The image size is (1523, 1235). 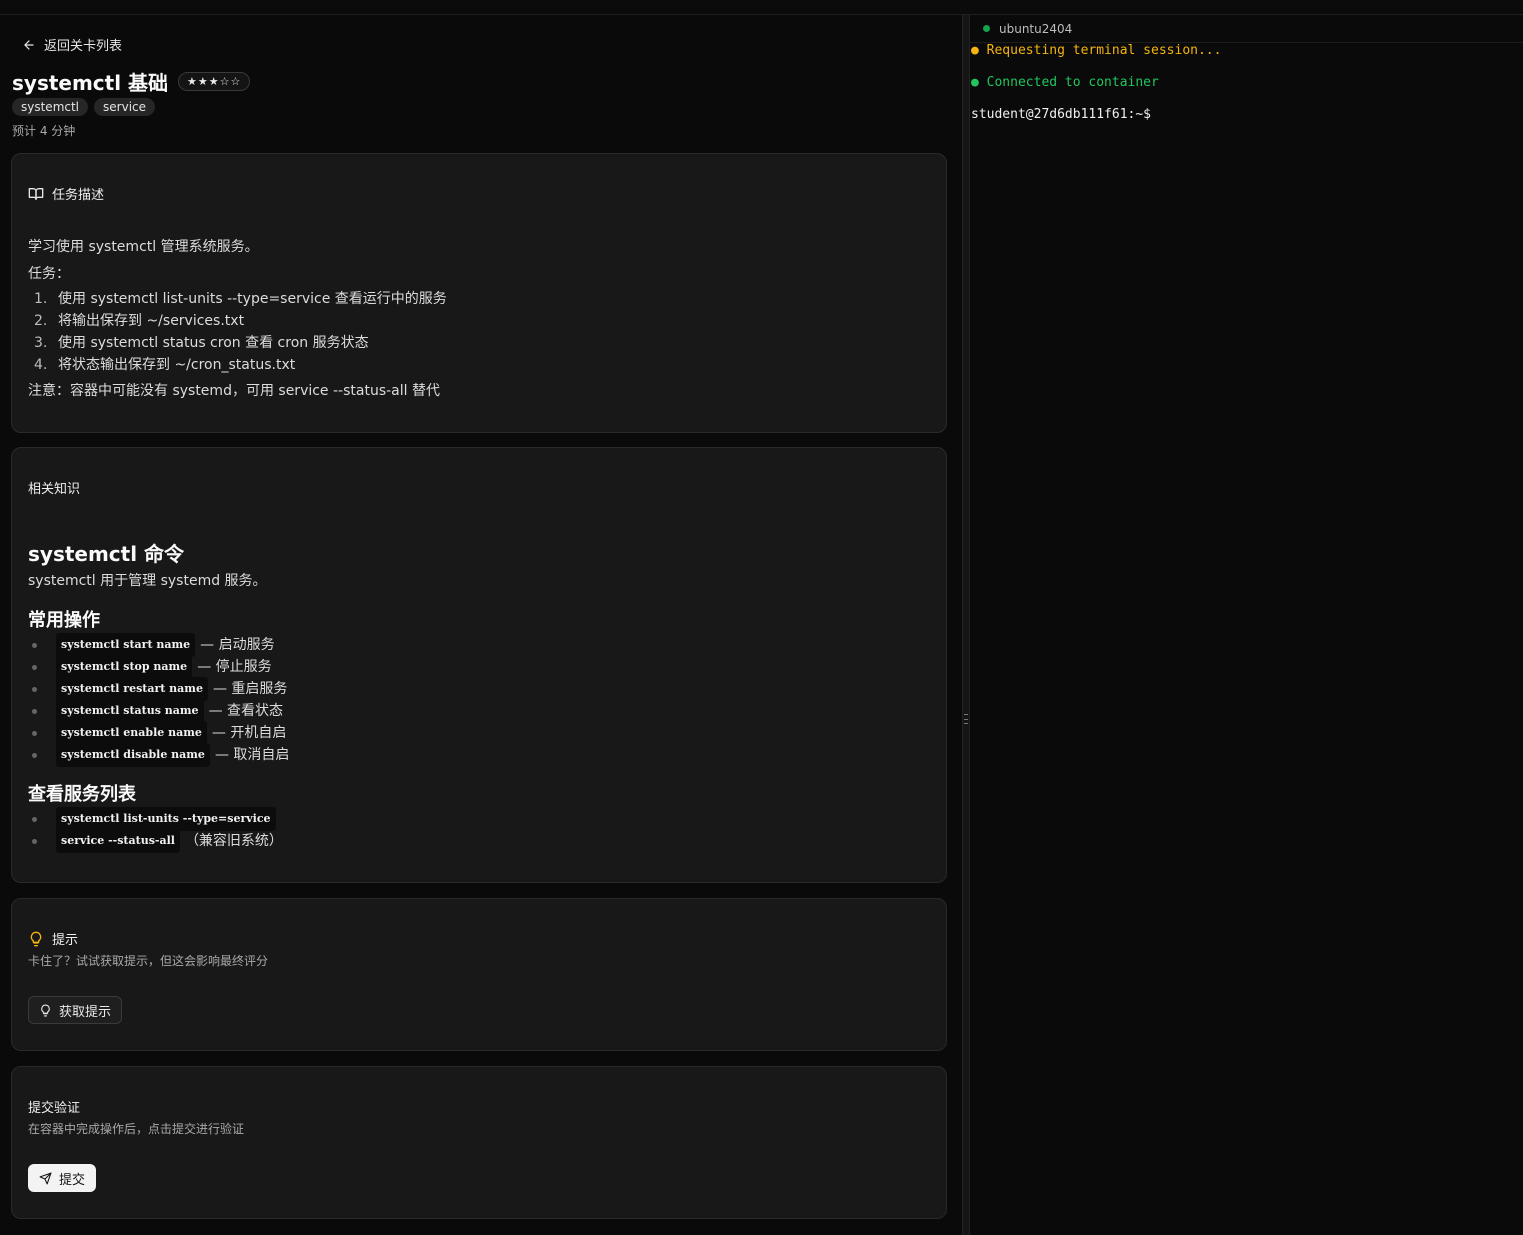 What do you see at coordinates (160, 711) in the screenshot?
I see `list-item: systemctl status name — 查看状态` at bounding box center [160, 711].